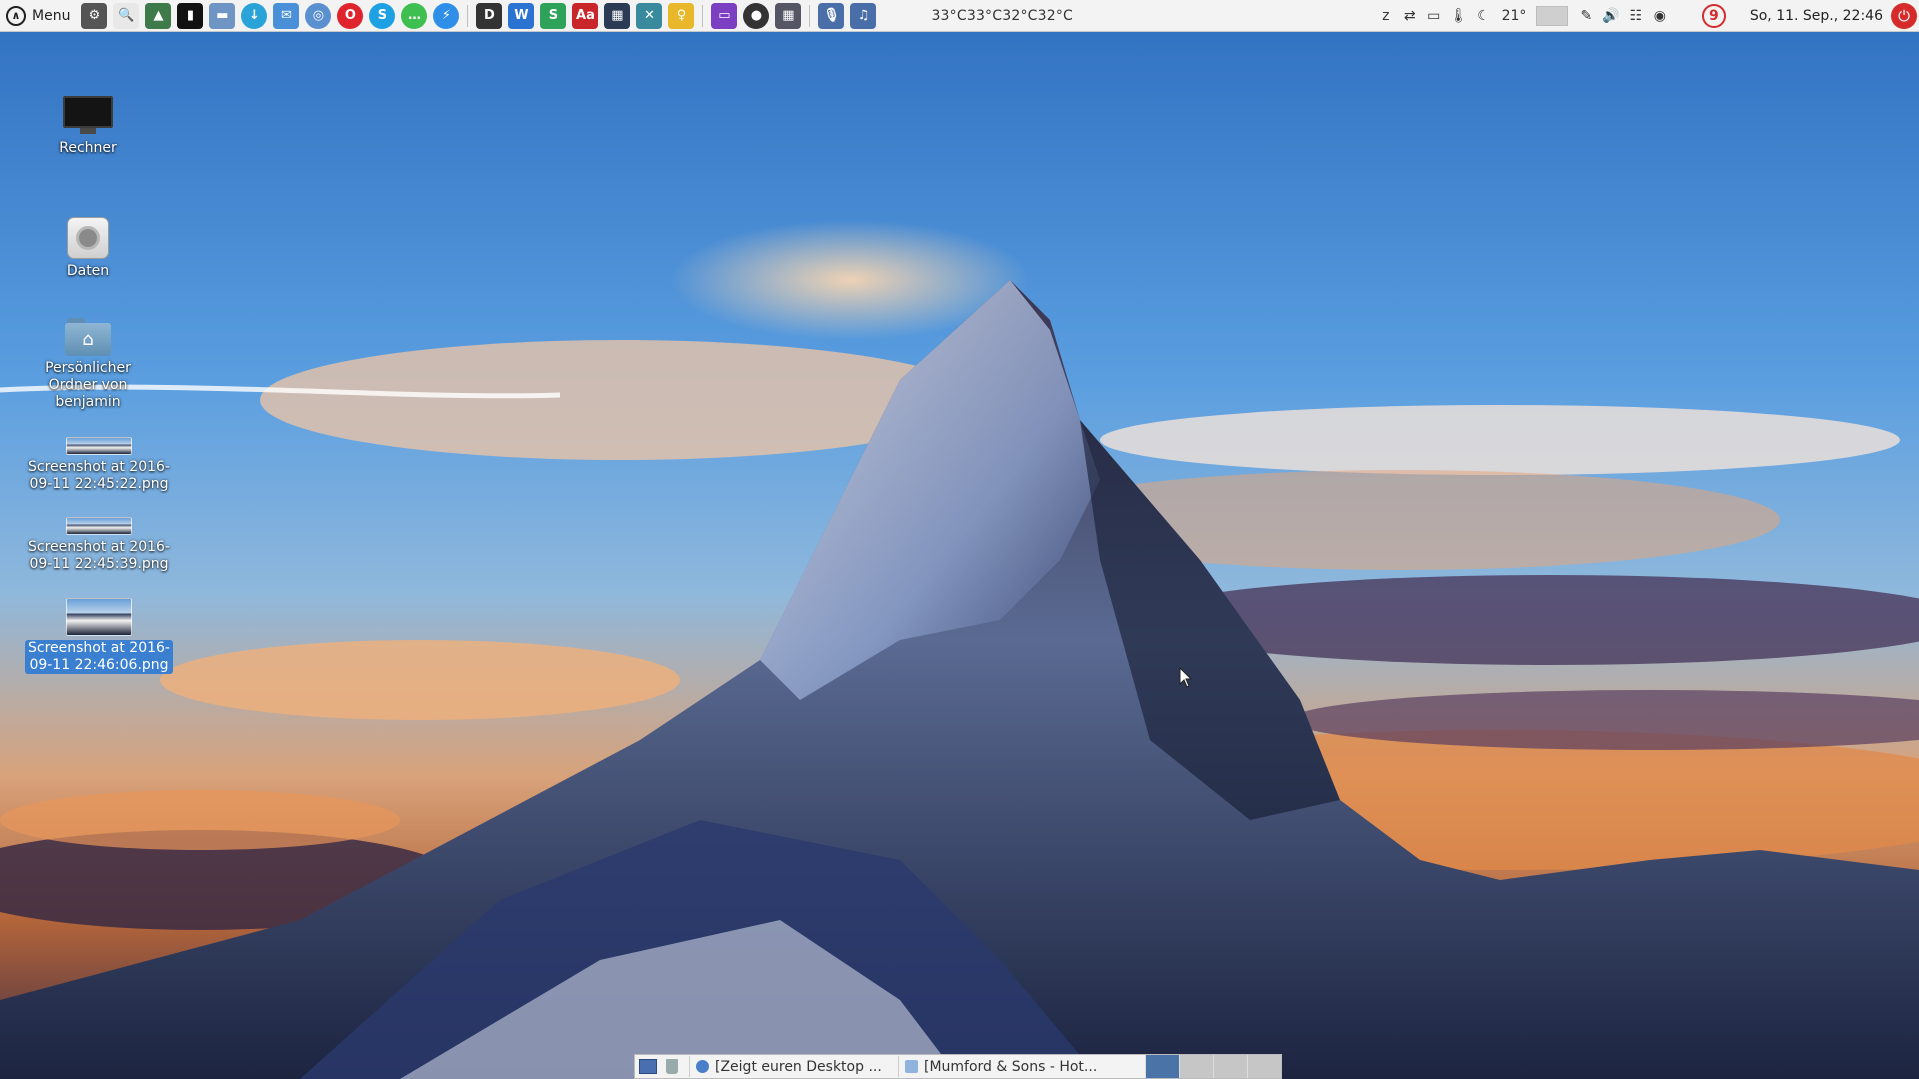 This screenshot has width=1919, height=1079. I want to click on desktop-icon-label-line: Rechner, so click(88, 148).